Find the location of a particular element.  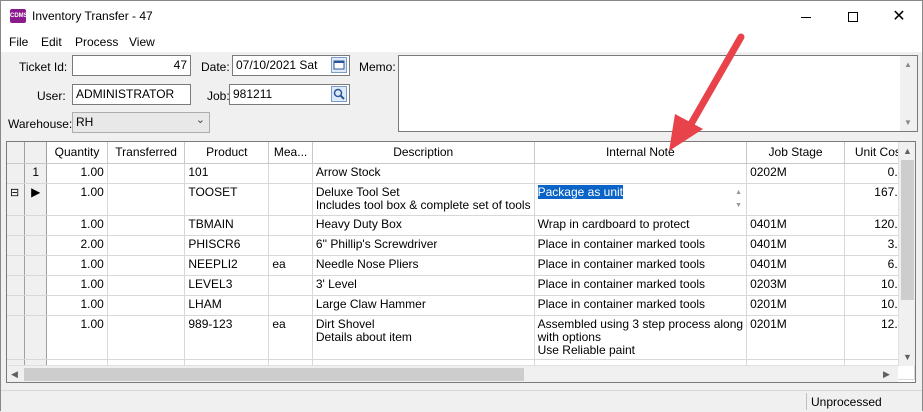

menu-view: View is located at coordinates (142, 42).